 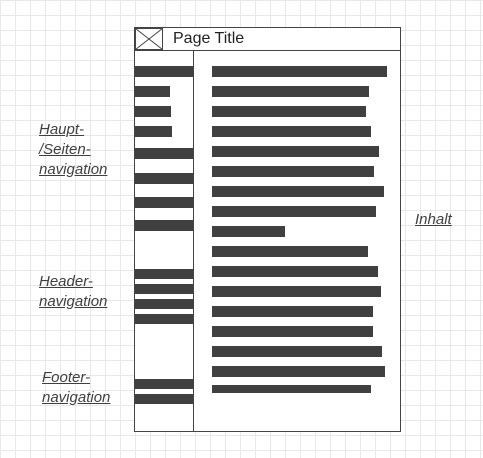 What do you see at coordinates (76, 387) in the screenshot?
I see `footer-nav-annotation: Footer- navigation` at bounding box center [76, 387].